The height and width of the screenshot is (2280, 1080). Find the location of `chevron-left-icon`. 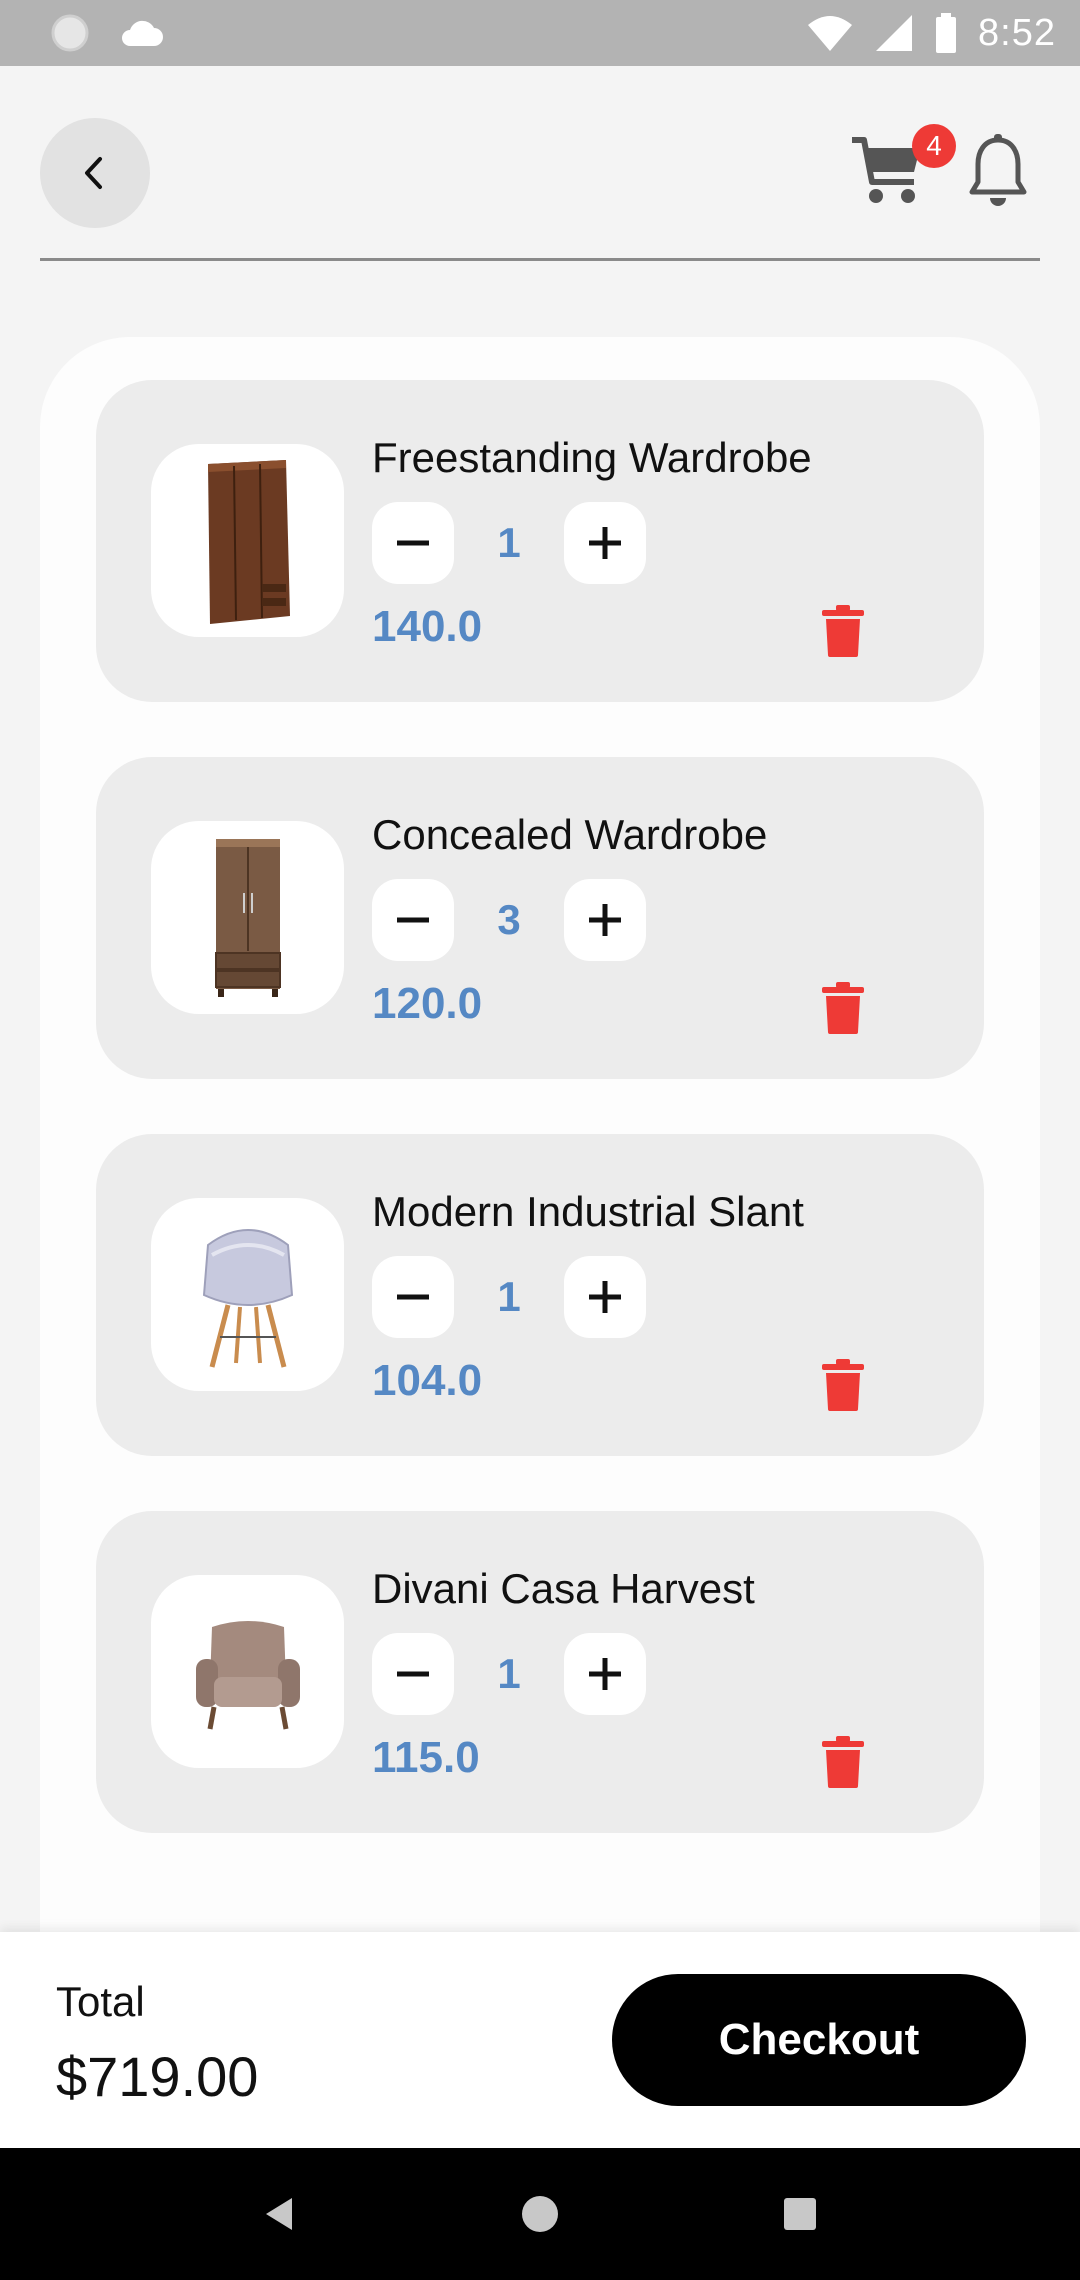

chevron-left-icon is located at coordinates (93, 173).